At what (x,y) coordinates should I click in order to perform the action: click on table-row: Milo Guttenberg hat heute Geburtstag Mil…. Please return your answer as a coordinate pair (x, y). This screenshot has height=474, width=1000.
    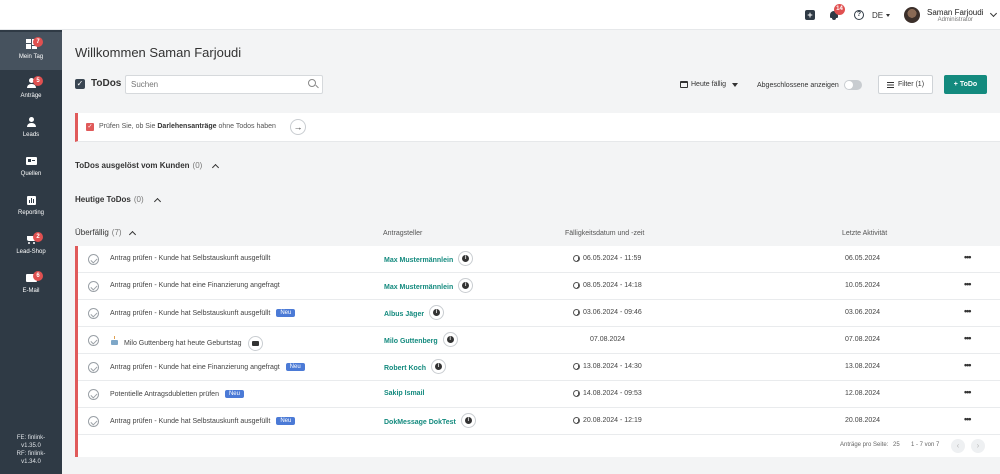
    Looking at the image, I should click on (539, 340).